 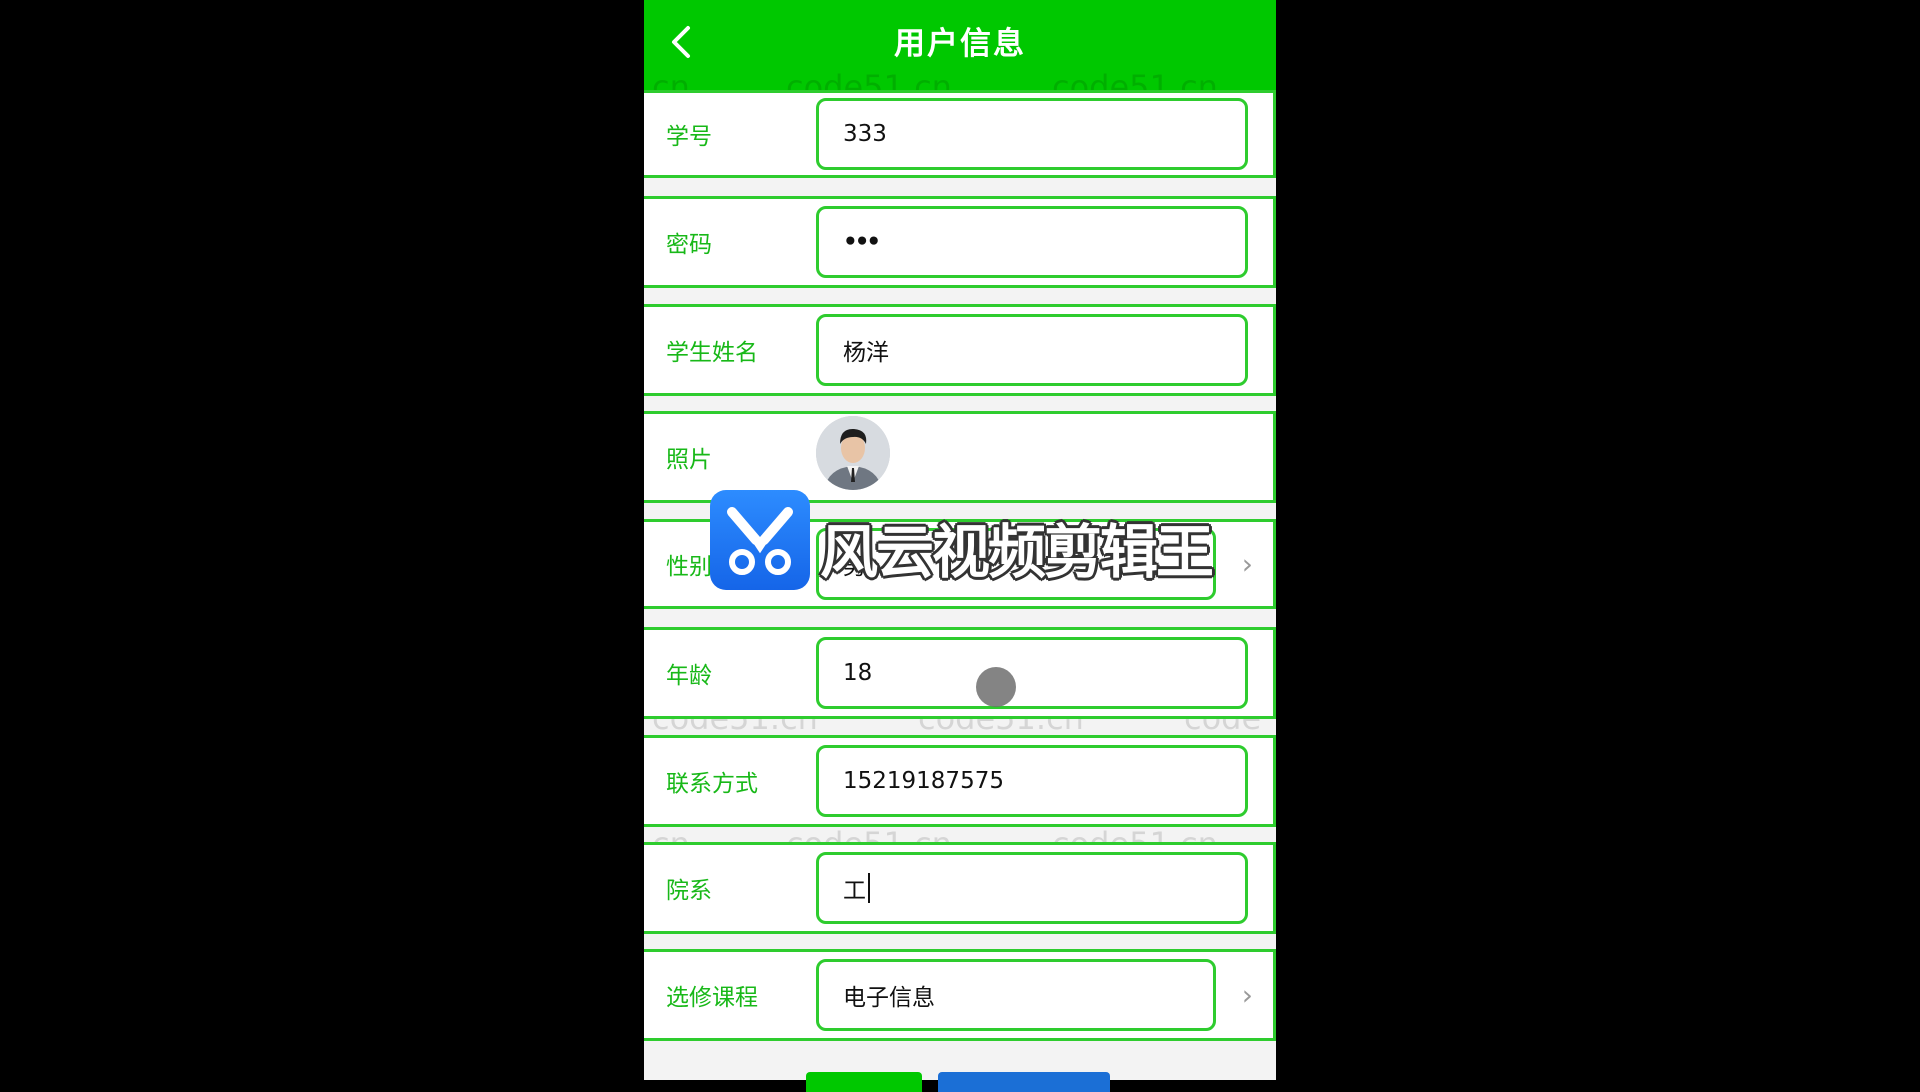 What do you see at coordinates (689, 460) in the screenshot?
I see `photo-label: 照片` at bounding box center [689, 460].